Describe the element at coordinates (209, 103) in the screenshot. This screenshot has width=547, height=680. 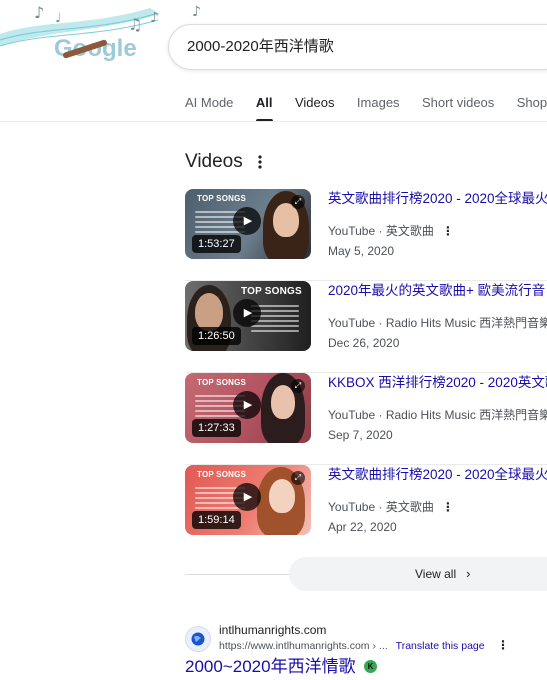
I see `tab-ai-mode: AI Mode` at that location.